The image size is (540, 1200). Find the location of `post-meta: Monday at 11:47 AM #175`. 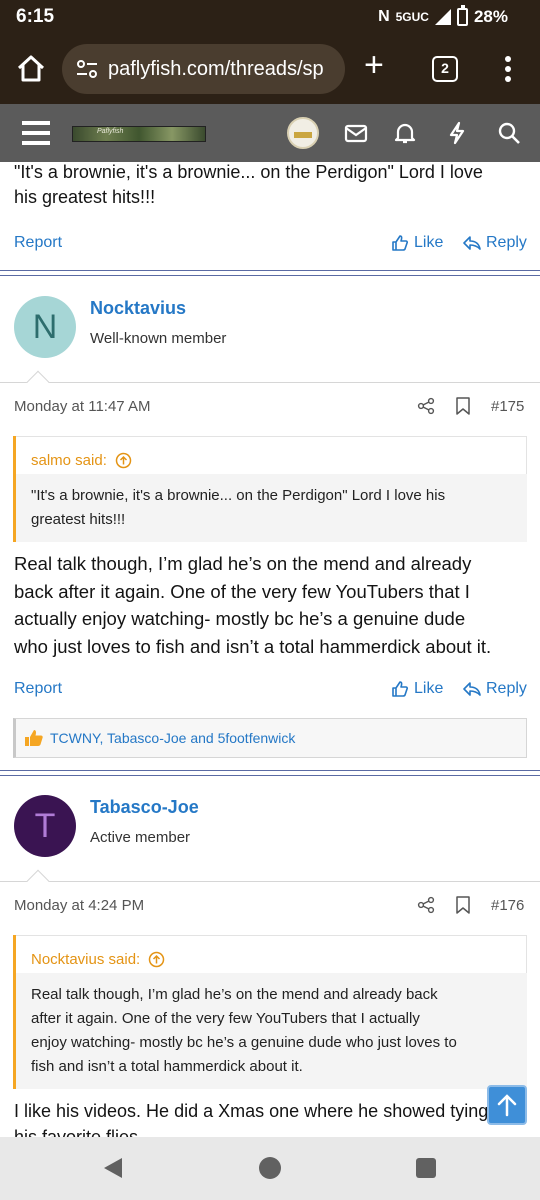

post-meta: Monday at 11:47 AM #175 is located at coordinates (270, 399).